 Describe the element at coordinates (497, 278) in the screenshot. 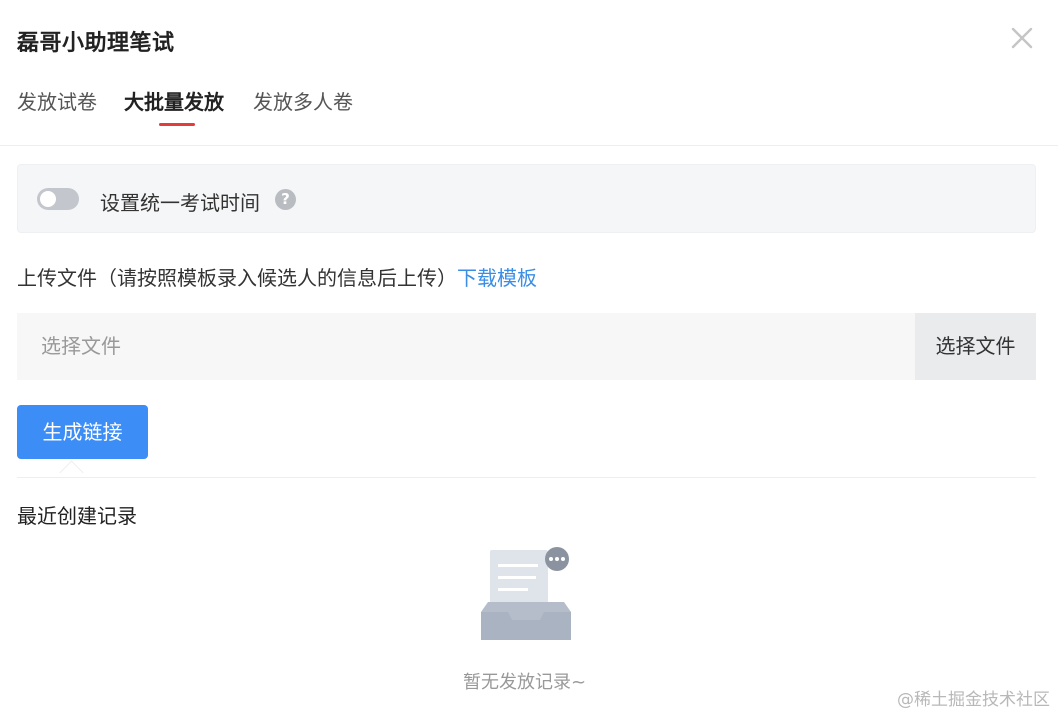

I see `download-template-link: 下载模板` at that location.